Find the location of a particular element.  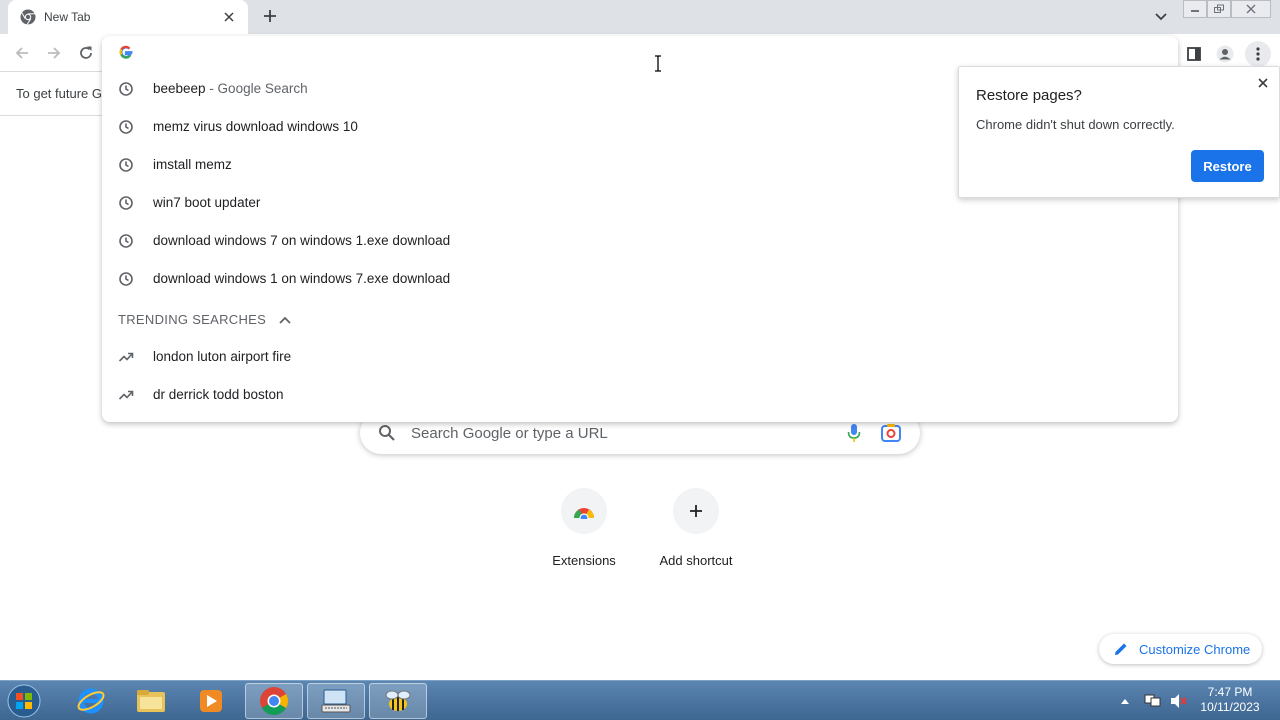

close-window-button is located at coordinates (1251, 9).